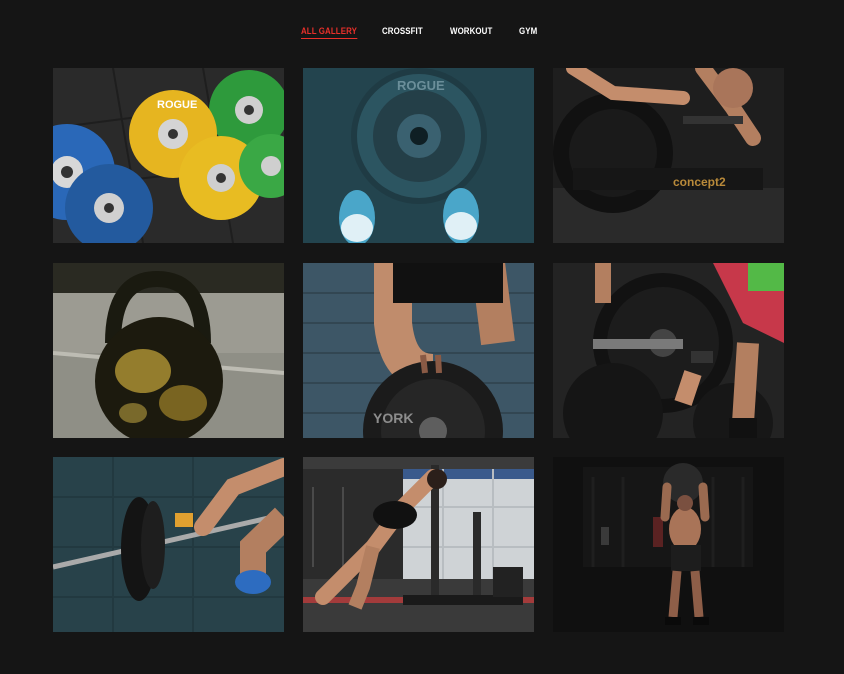 The height and width of the screenshot is (674, 844). I want to click on gallery-image-loading-plates, so click(668, 350).